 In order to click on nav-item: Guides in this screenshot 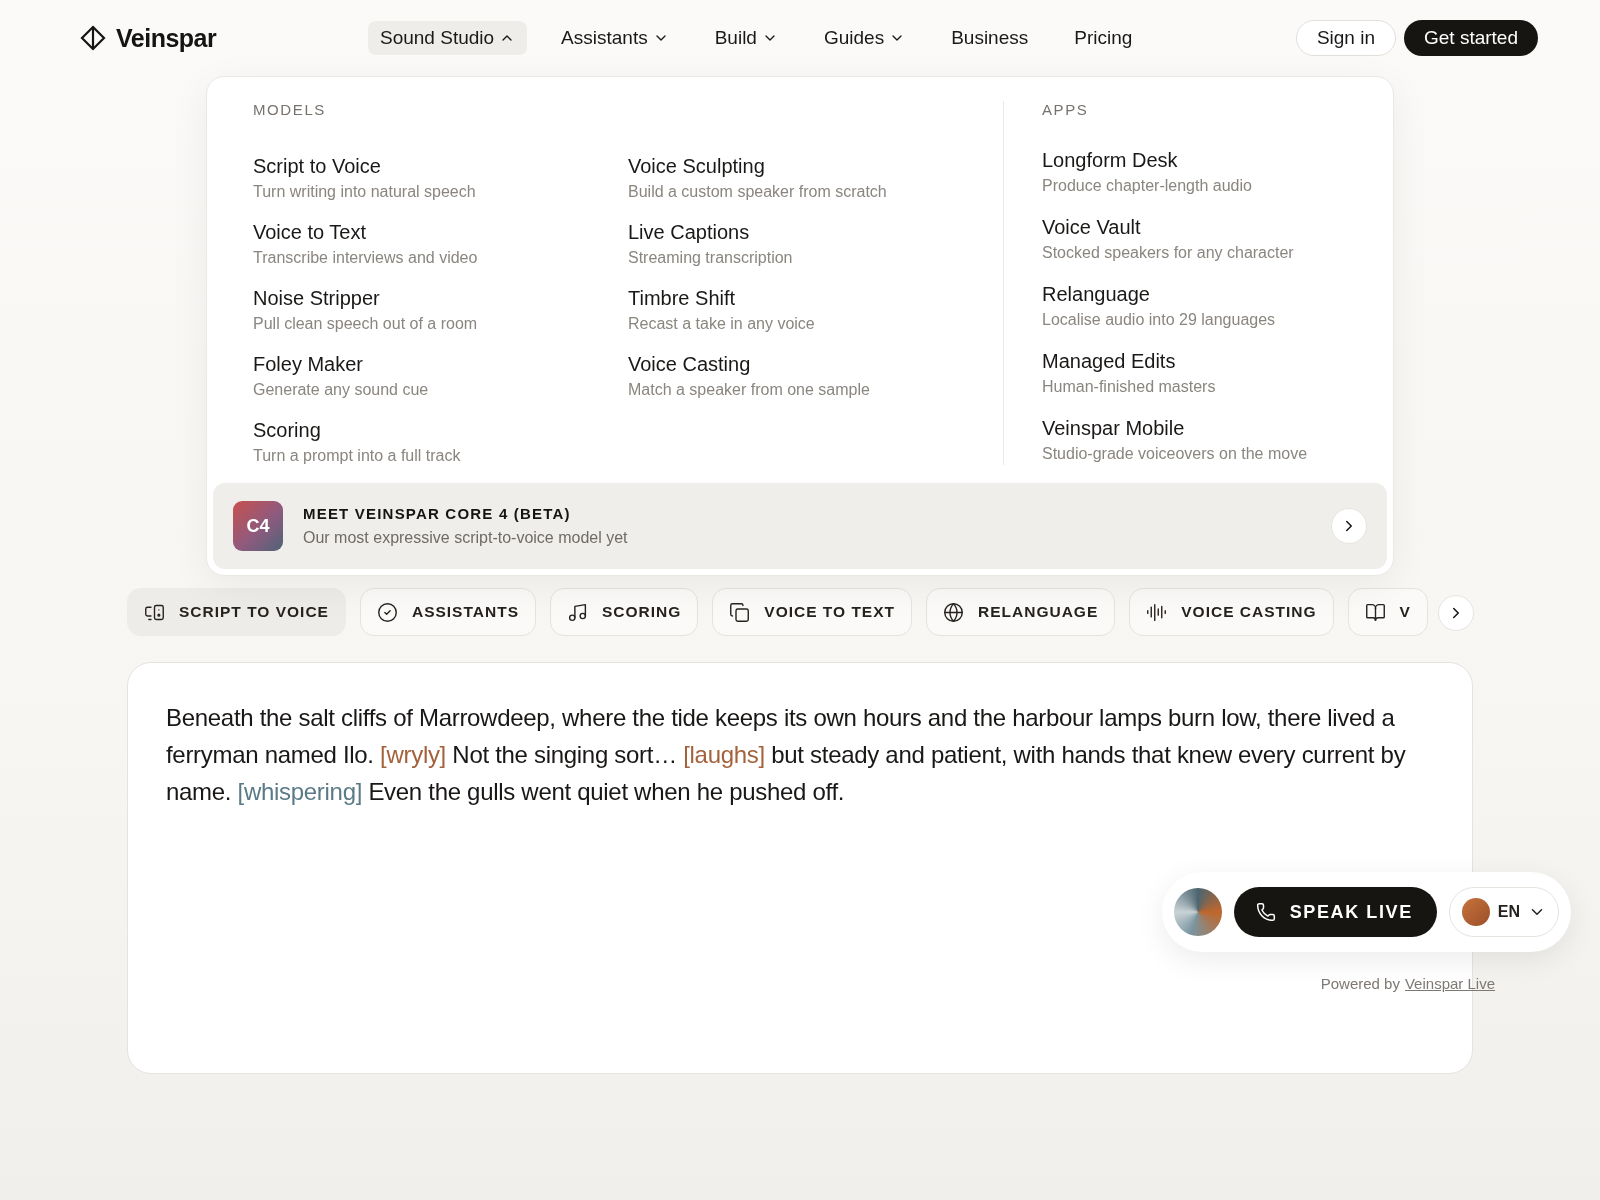, I will do `click(864, 38)`.